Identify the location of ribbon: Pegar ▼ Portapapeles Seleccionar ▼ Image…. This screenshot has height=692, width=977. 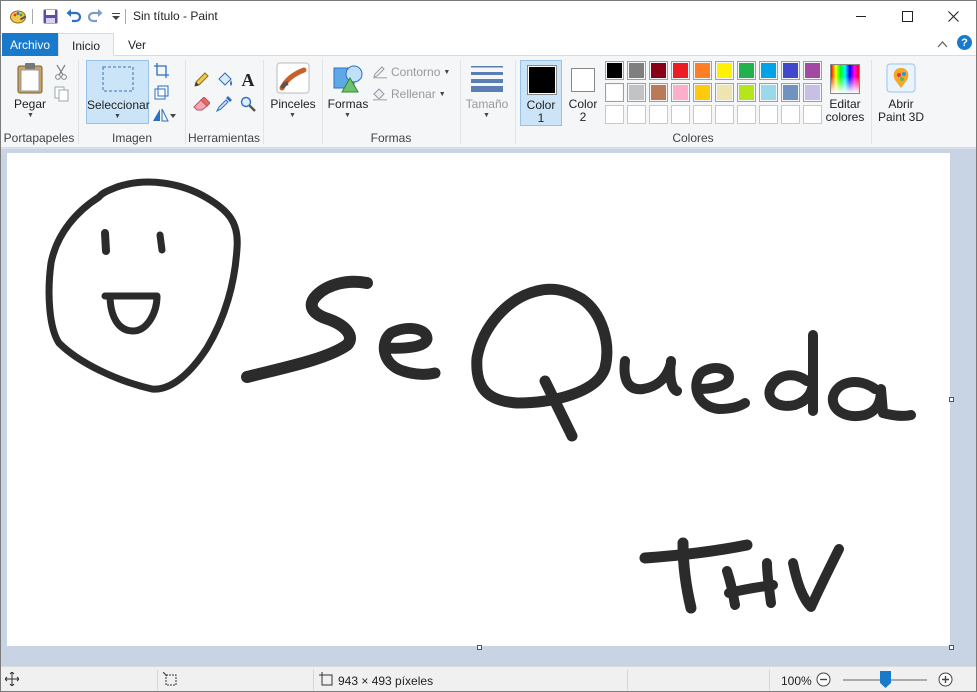
(488, 102).